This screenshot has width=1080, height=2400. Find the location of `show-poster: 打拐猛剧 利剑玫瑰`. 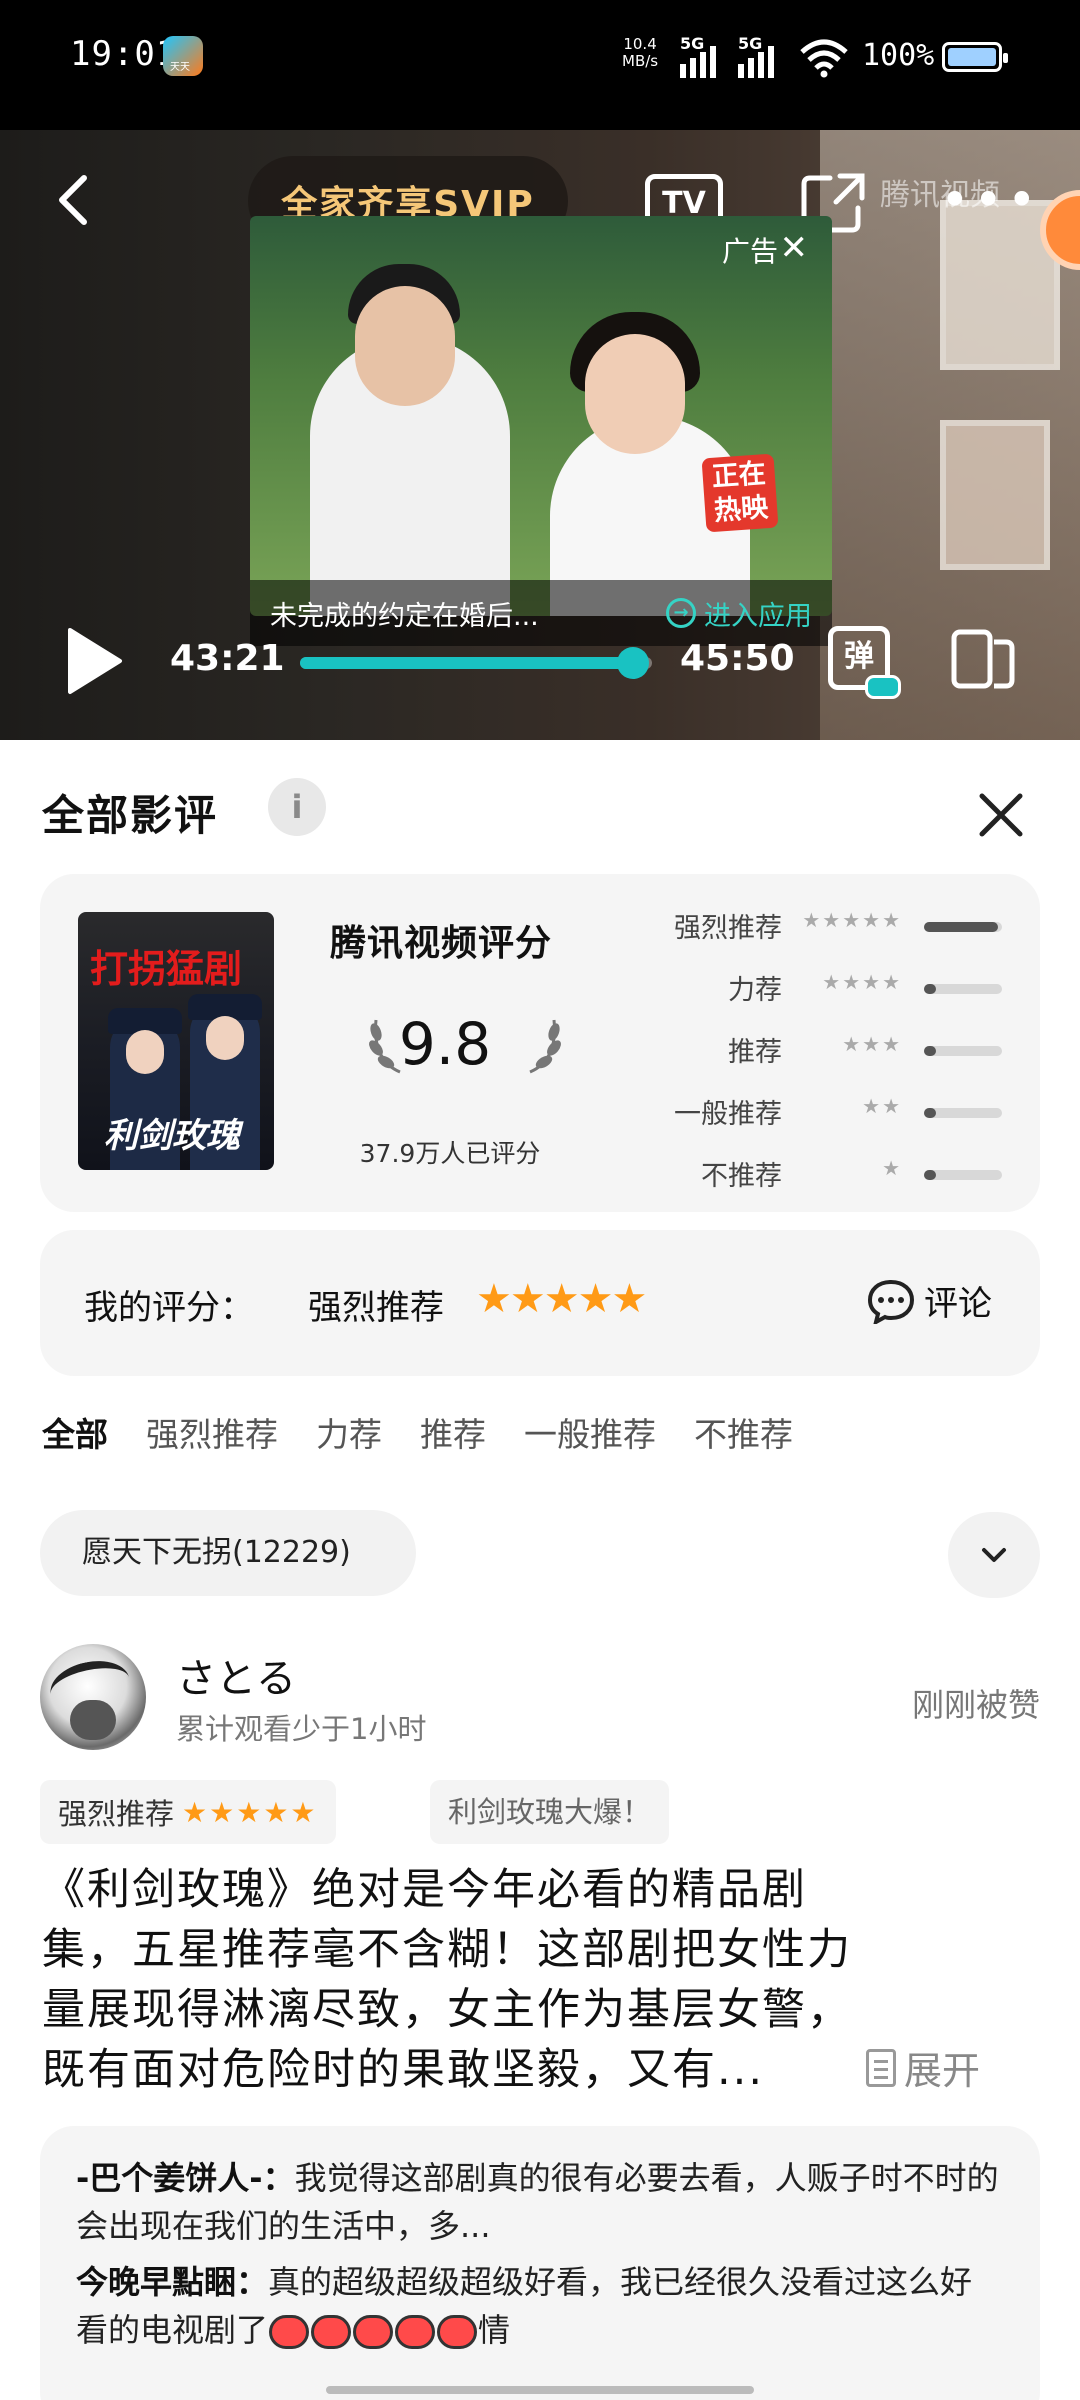

show-poster: 打拐猛剧 利剑玫瑰 is located at coordinates (176, 1041).